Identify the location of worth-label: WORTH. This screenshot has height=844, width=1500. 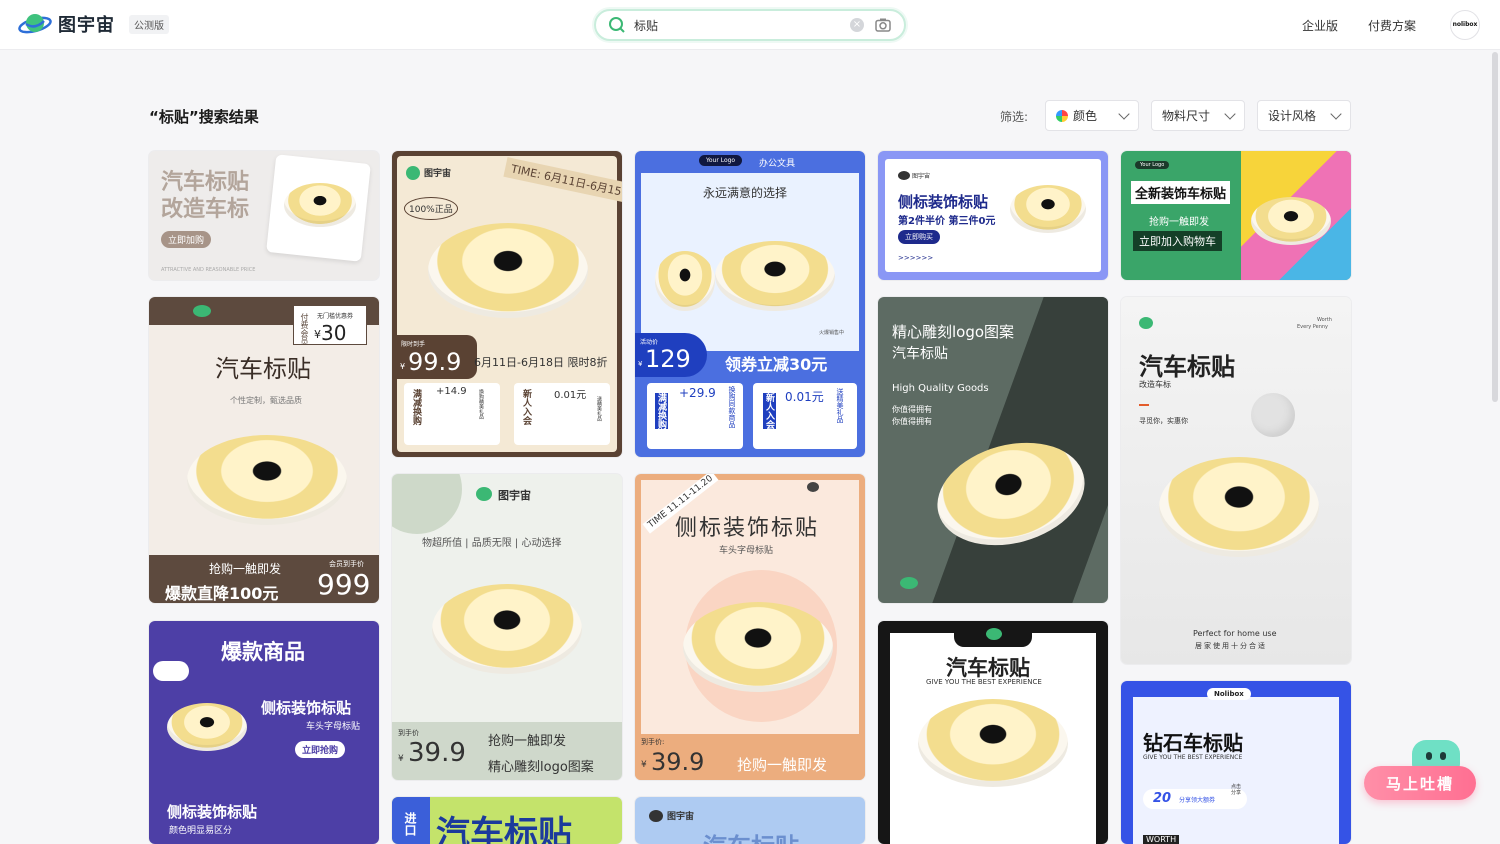
(1161, 839).